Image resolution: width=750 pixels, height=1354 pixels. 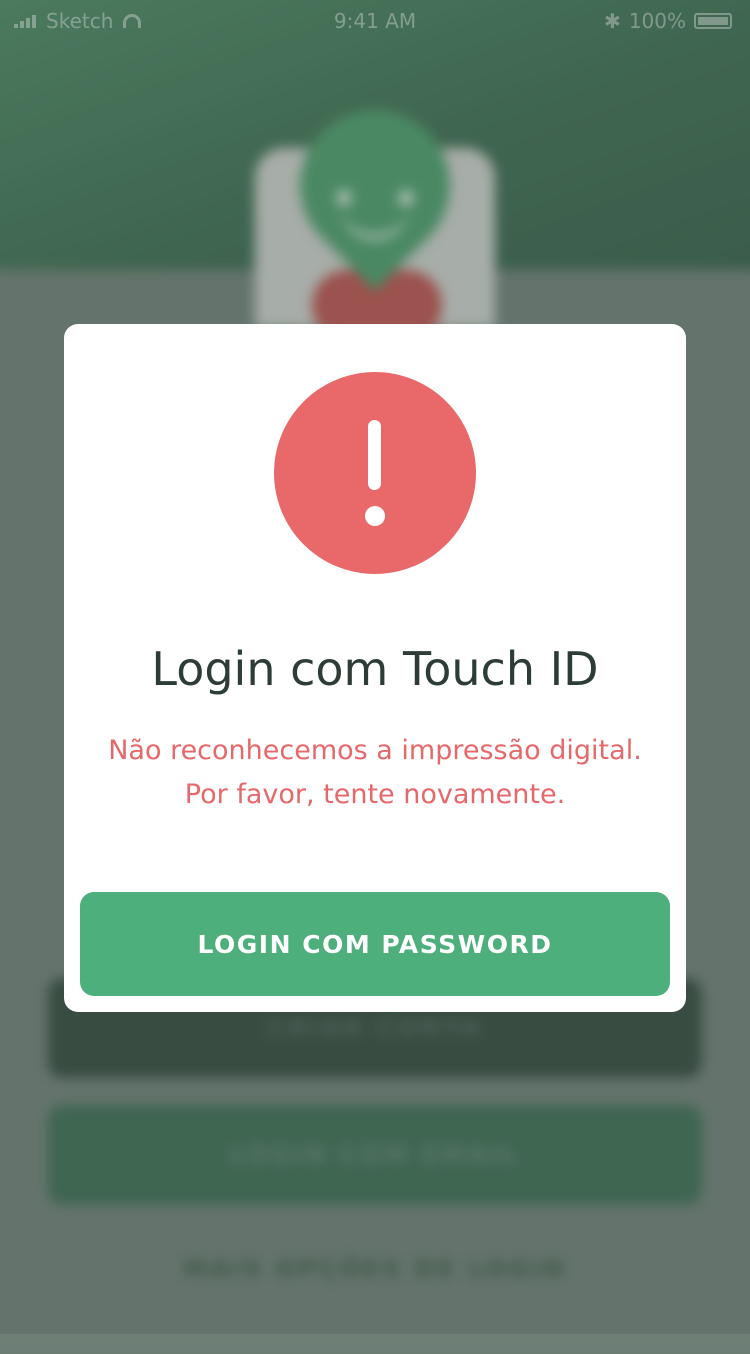 I want to click on login-password-button: LOGIN COM PASSWORD, so click(x=375, y=944).